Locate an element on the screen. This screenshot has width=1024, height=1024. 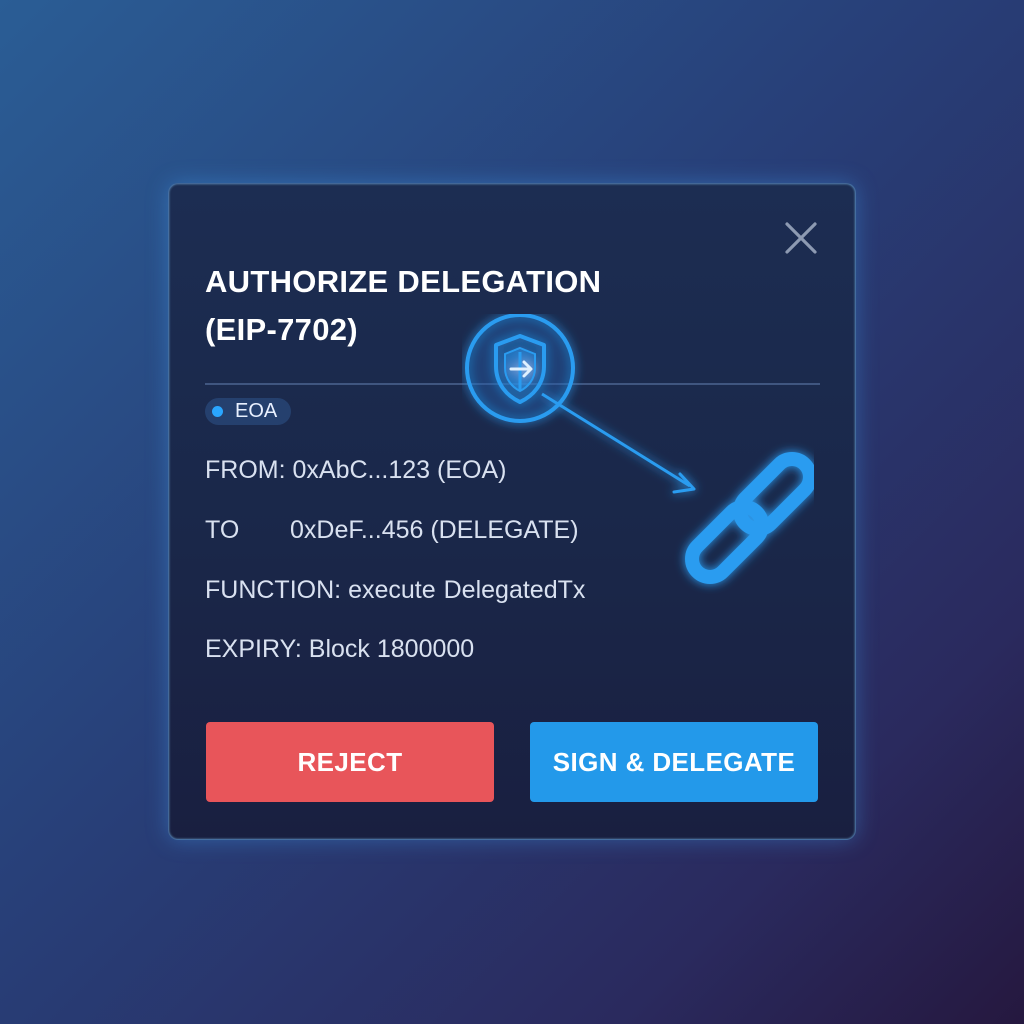
delegation-graphic is located at coordinates (639, 449).